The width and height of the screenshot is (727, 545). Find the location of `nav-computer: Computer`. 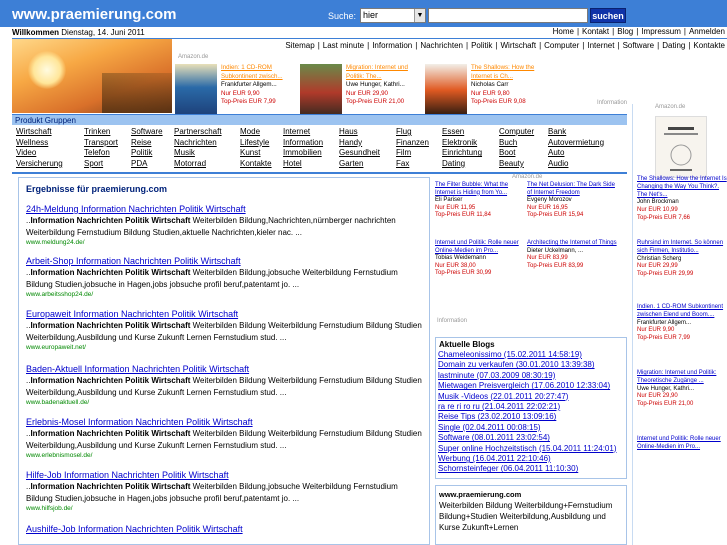

nav-computer: Computer is located at coordinates (561, 45).